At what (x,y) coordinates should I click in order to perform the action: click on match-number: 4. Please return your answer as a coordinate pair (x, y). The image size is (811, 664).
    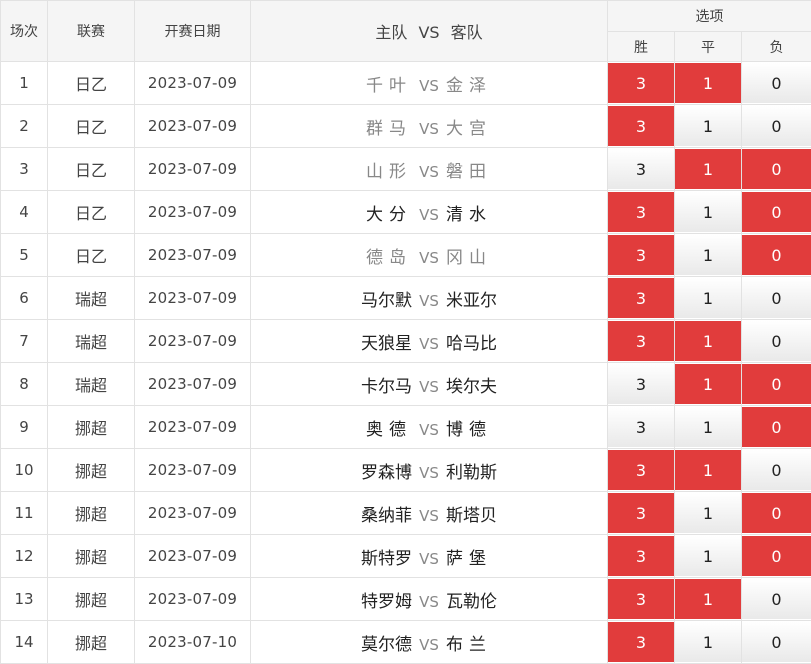
    Looking at the image, I should click on (24, 212).